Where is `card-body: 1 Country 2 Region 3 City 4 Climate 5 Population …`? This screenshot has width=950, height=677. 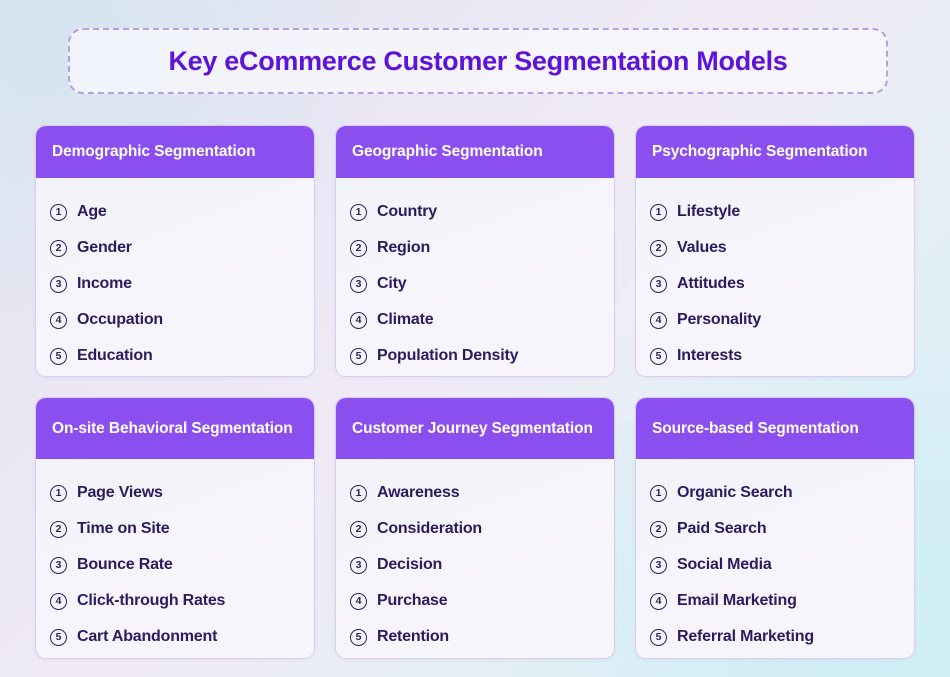
card-body: 1 Country 2 Region 3 City 4 Climate 5 Population … is located at coordinates (475, 277).